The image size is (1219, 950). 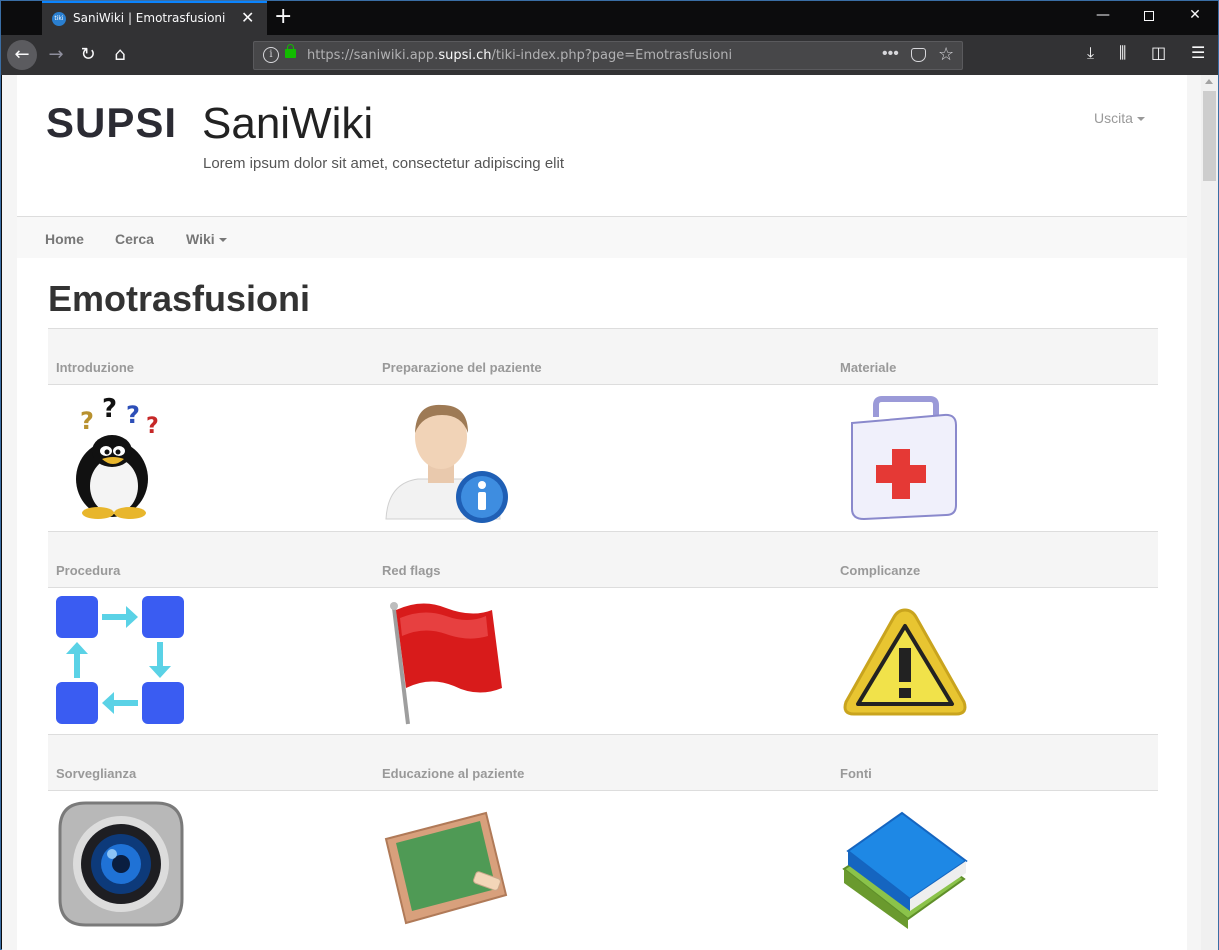 What do you see at coordinates (603, 559) in the screenshot?
I see `grid-row-header: Procedura Red flags Complicanze` at bounding box center [603, 559].